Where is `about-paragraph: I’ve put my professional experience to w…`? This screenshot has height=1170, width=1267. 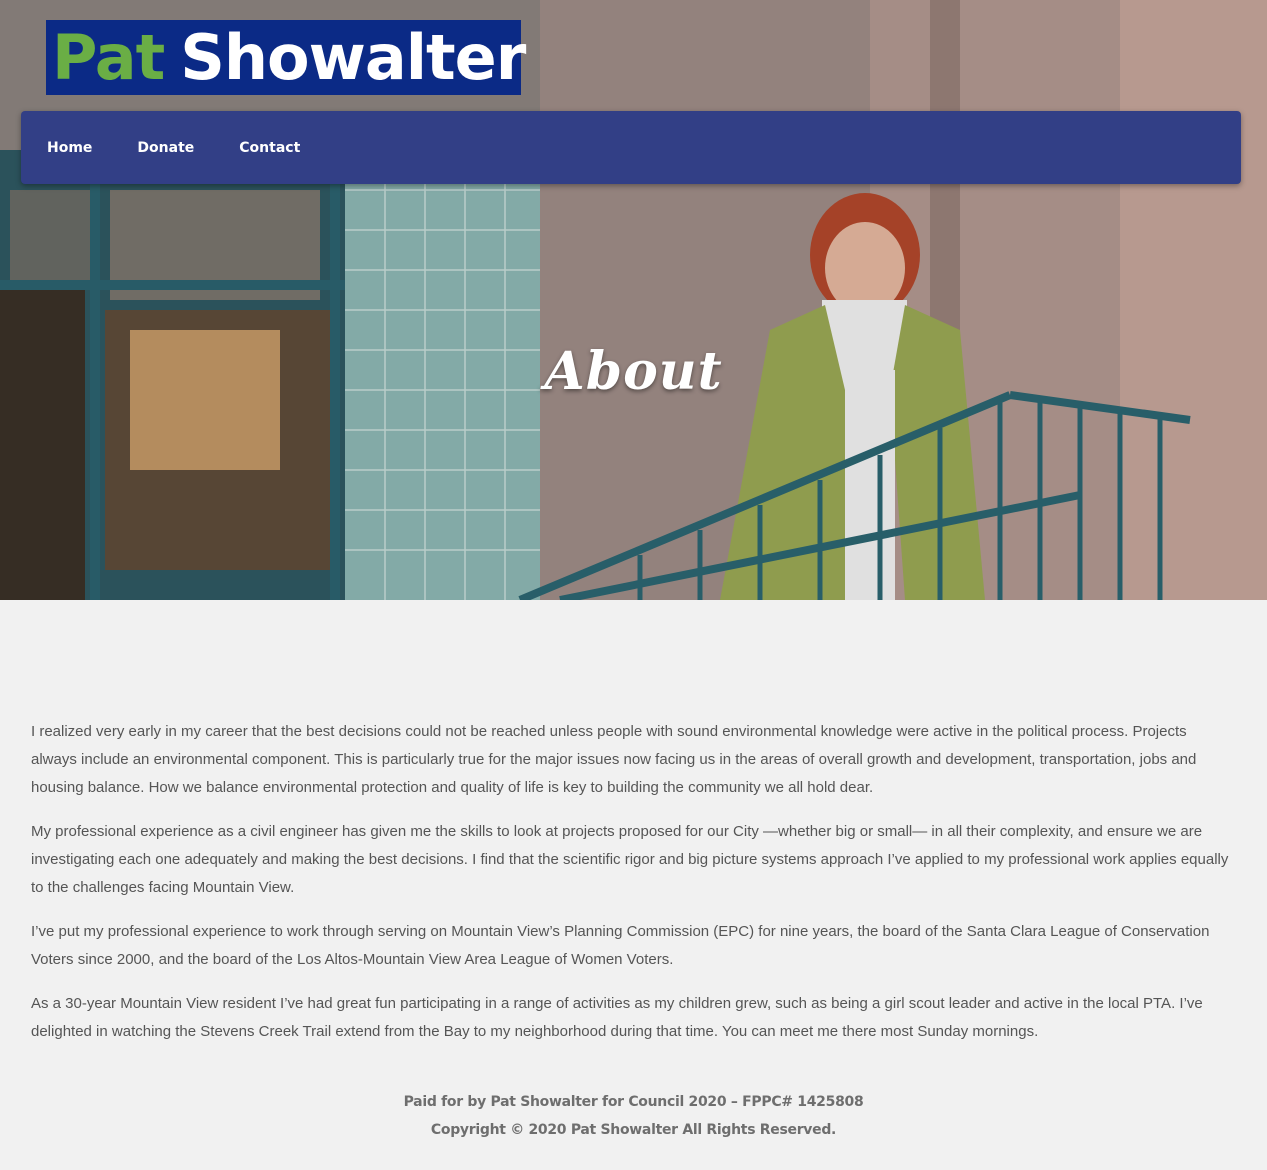 about-paragraph: I’ve put my professional experience to w… is located at coordinates (620, 945).